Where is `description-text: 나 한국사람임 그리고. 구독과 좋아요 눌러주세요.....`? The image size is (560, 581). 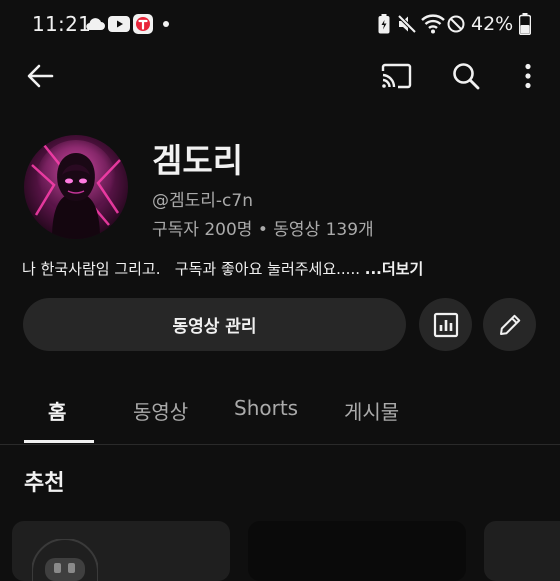 description-text: 나 한국사람임 그리고. 구독과 좋아요 눌러주세요..... is located at coordinates (193, 269).